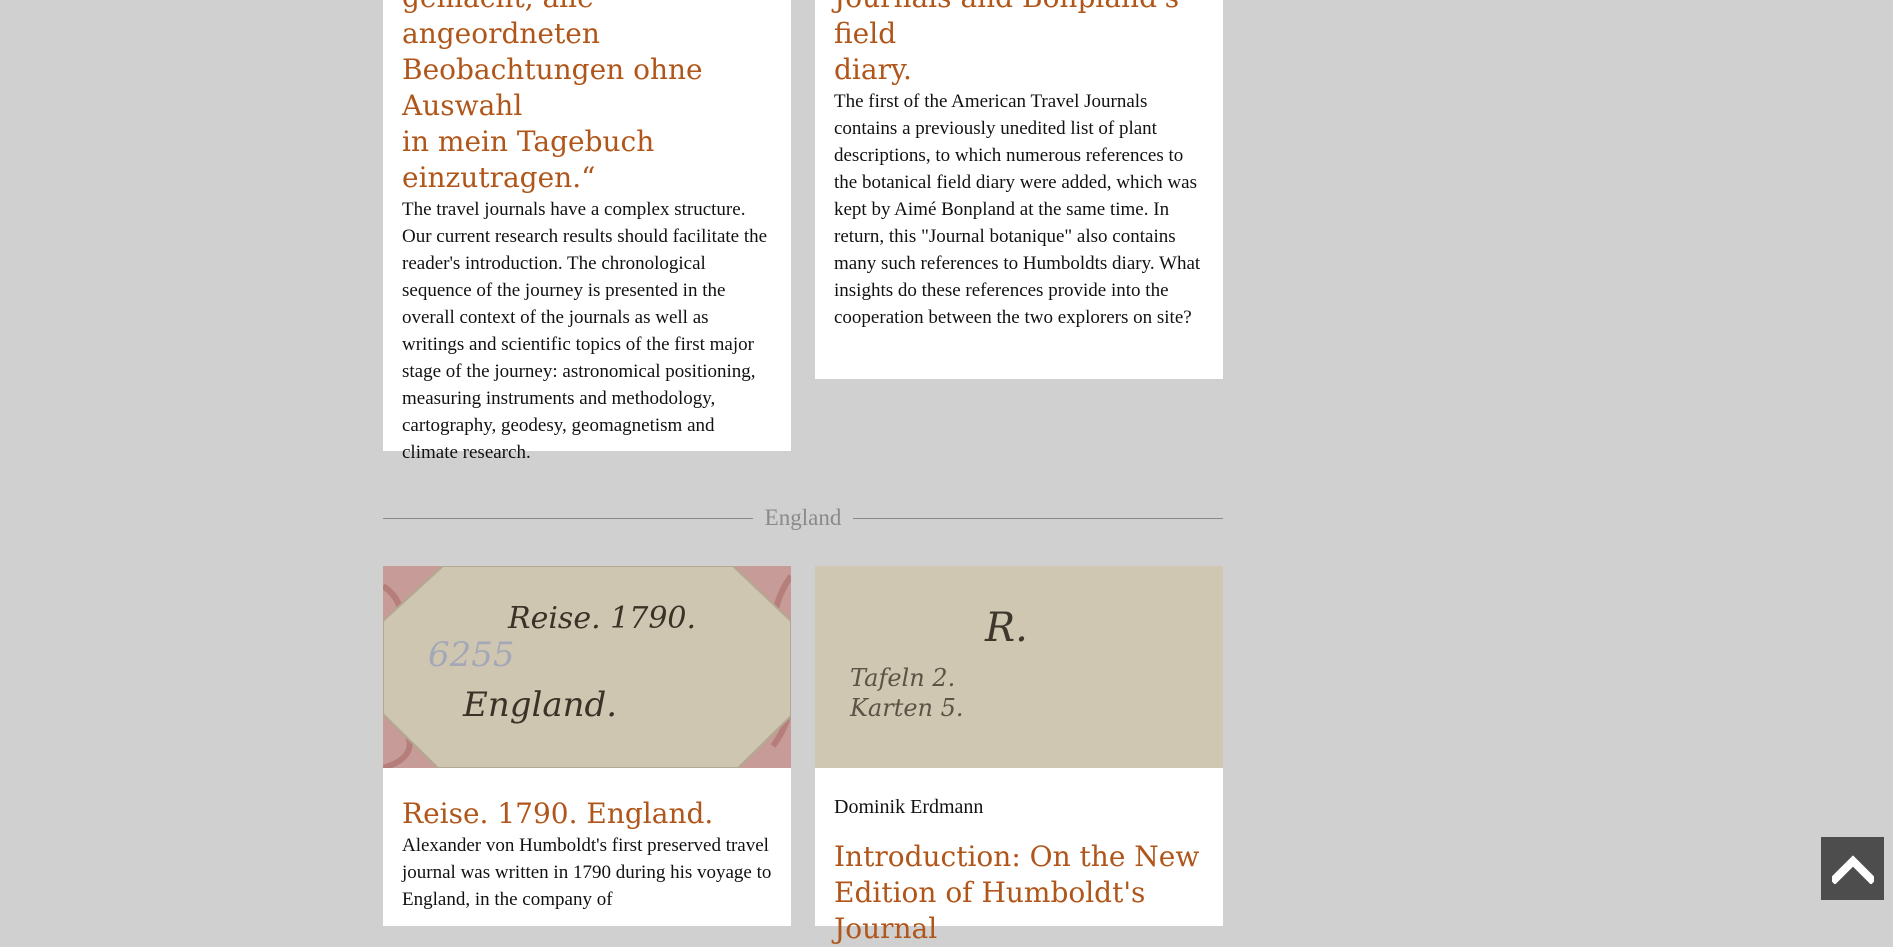 The width and height of the screenshot is (1893, 947). Describe the element at coordinates (1019, 667) in the screenshot. I see `manuscript-thumbnail: R. Tafeln 2. Karten 5.` at that location.